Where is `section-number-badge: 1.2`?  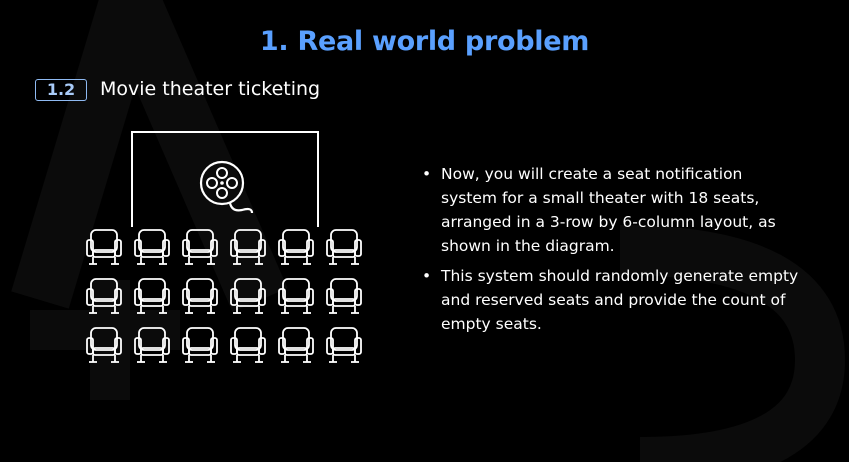 section-number-badge: 1.2 is located at coordinates (61, 90).